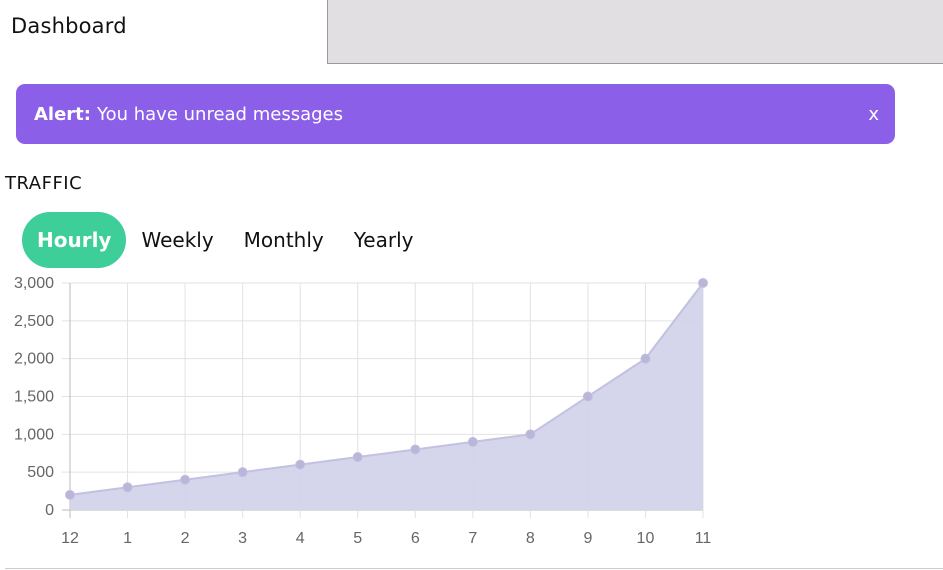  What do you see at coordinates (74, 240) in the screenshot?
I see `tab-hourly: Hourly` at bounding box center [74, 240].